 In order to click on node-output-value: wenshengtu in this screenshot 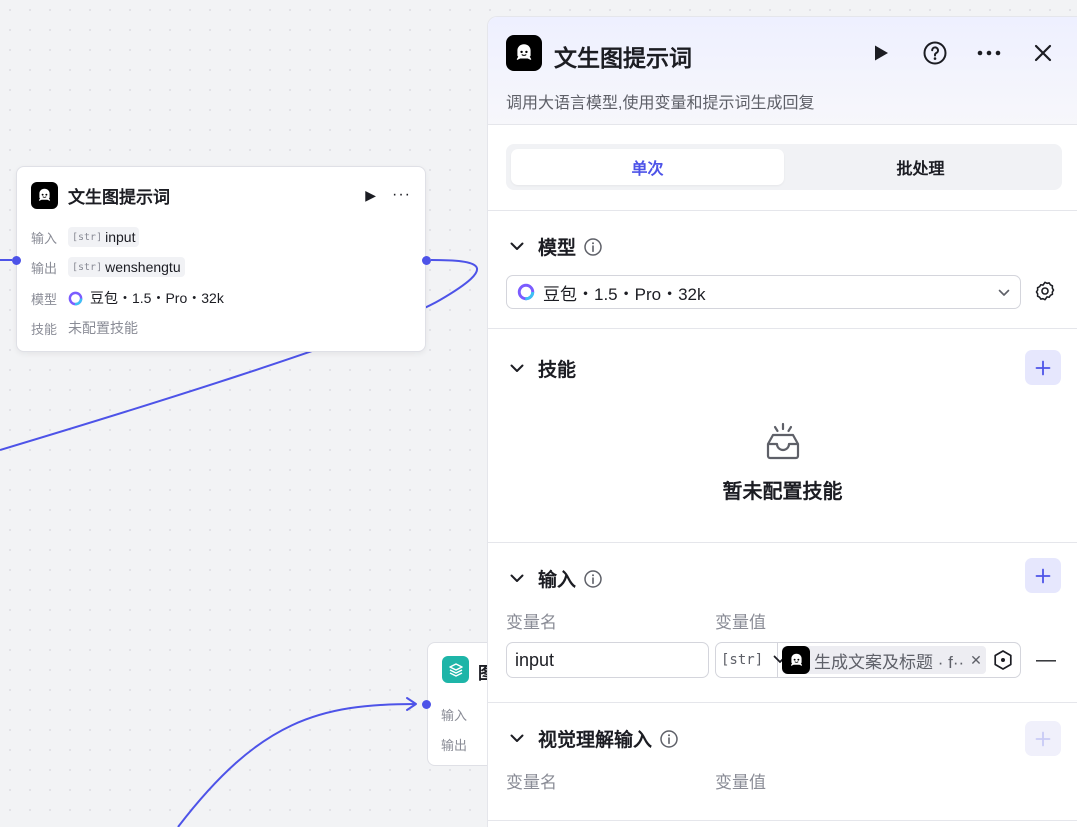, I will do `click(143, 267)`.